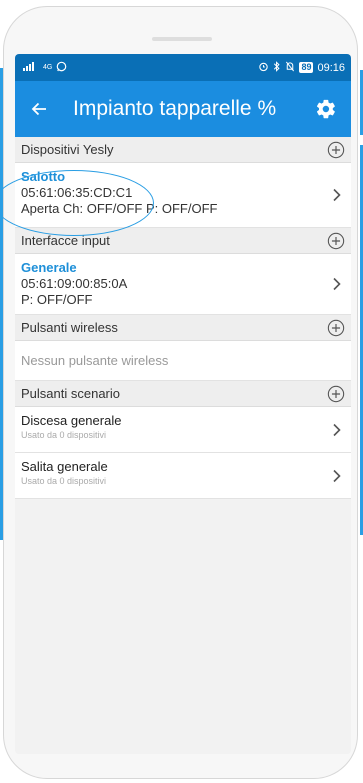  I want to click on whatsapp-icon, so click(61, 68).